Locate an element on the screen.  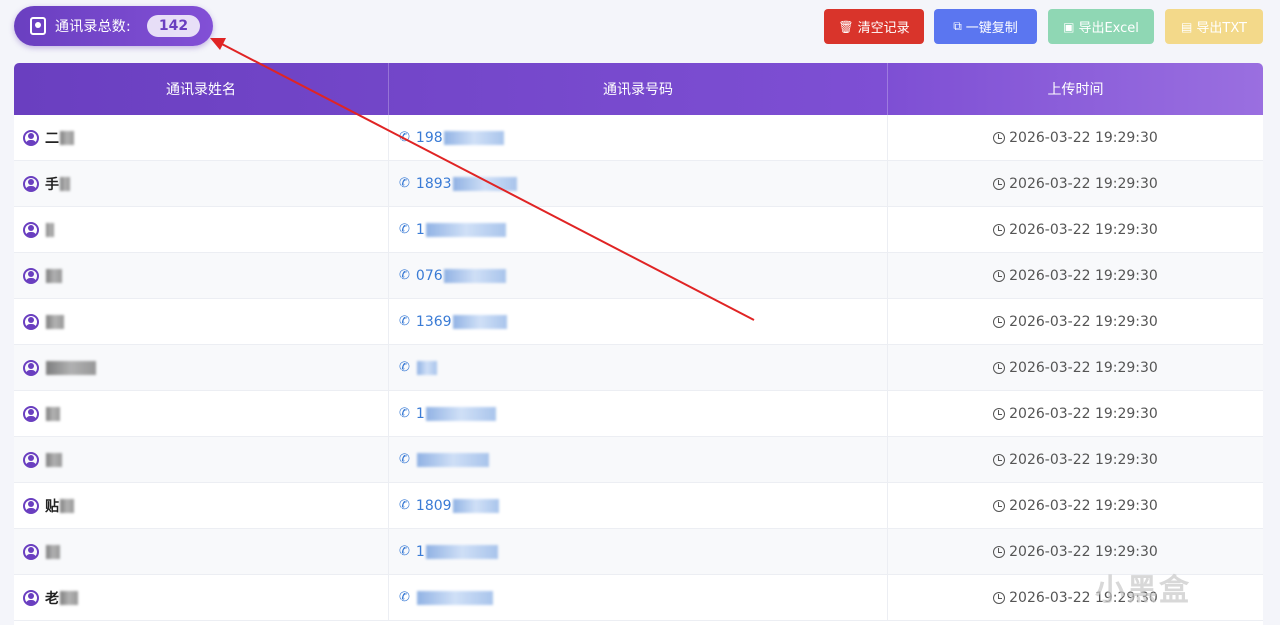
text-file-icon: ▤ is located at coordinates (1187, 26).